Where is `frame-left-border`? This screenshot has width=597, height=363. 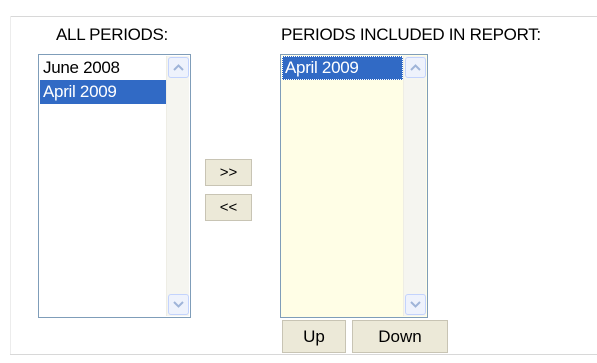 frame-left-border is located at coordinates (10, 185).